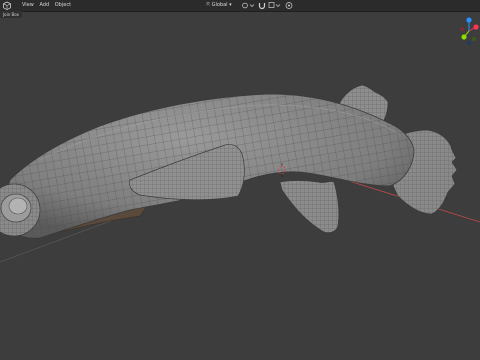 This screenshot has width=480, height=360. Describe the element at coordinates (469, 43) in the screenshot. I see `neg-z-axis-handle` at that location.